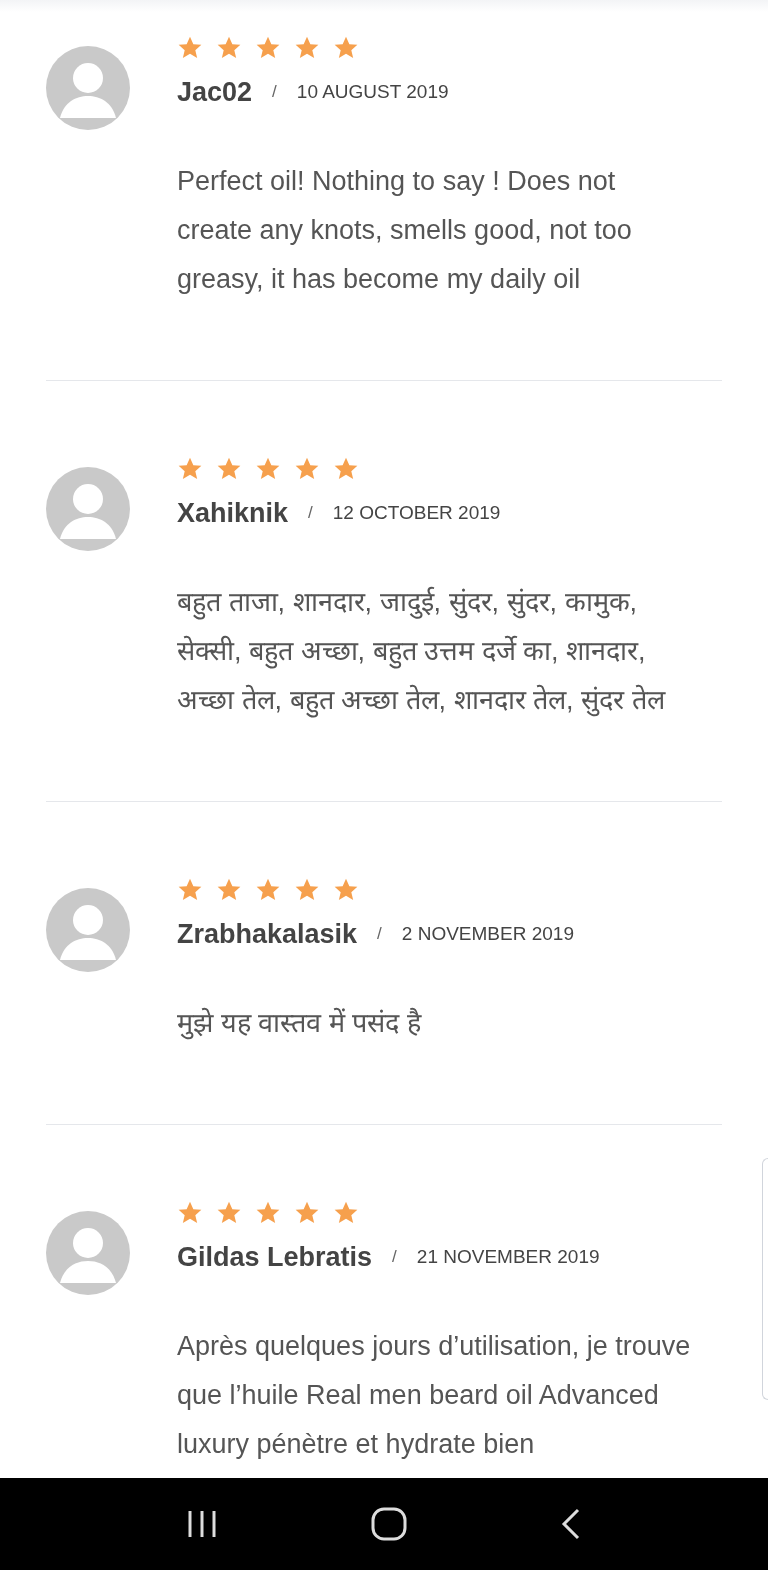 Image resolution: width=768 pixels, height=1570 pixels. I want to click on author-name: Gildas Lebratis, so click(275, 1257).